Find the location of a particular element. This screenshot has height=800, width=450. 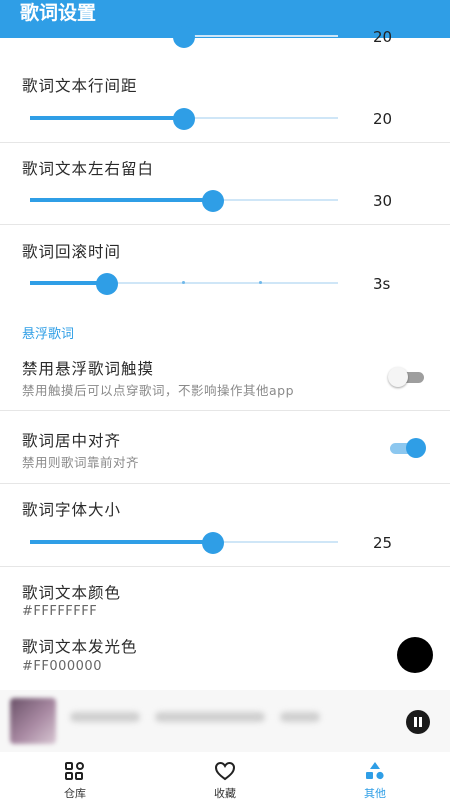

grid-icon is located at coordinates (74, 771).